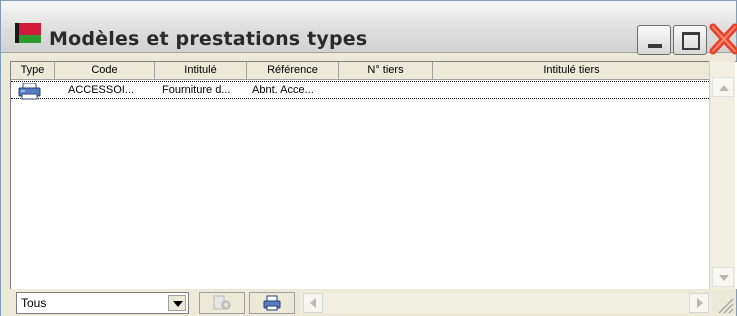 Image resolution: width=737 pixels, height=316 pixels. I want to click on maximize-button, so click(690, 40).